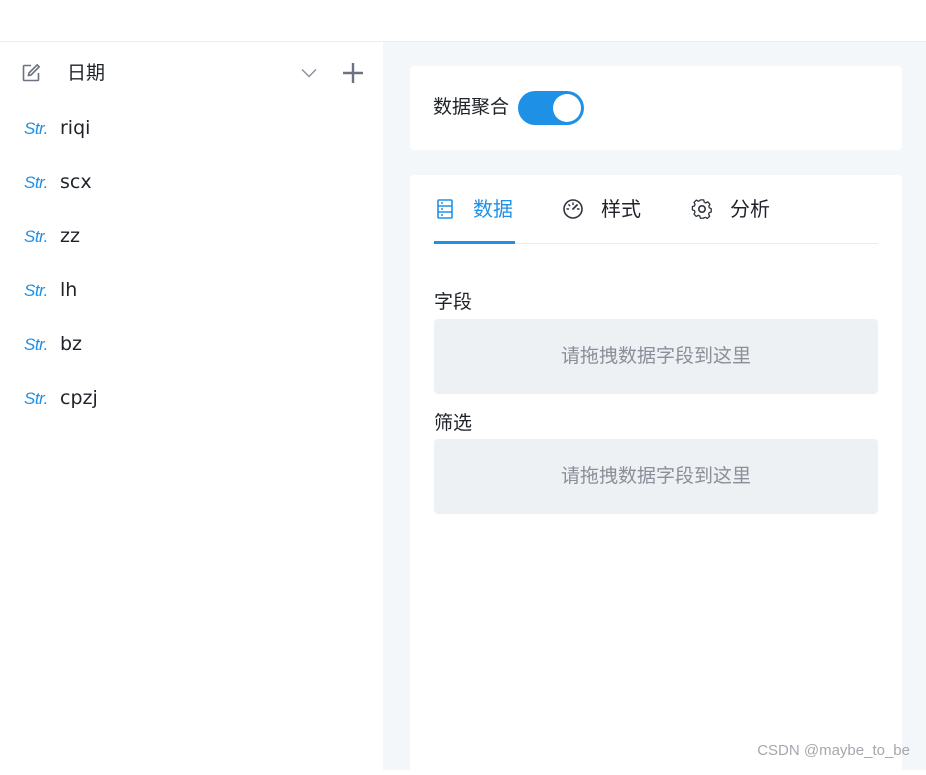 This screenshot has width=926, height=775. What do you see at coordinates (573, 209) in the screenshot?
I see `gauge-icon` at bounding box center [573, 209].